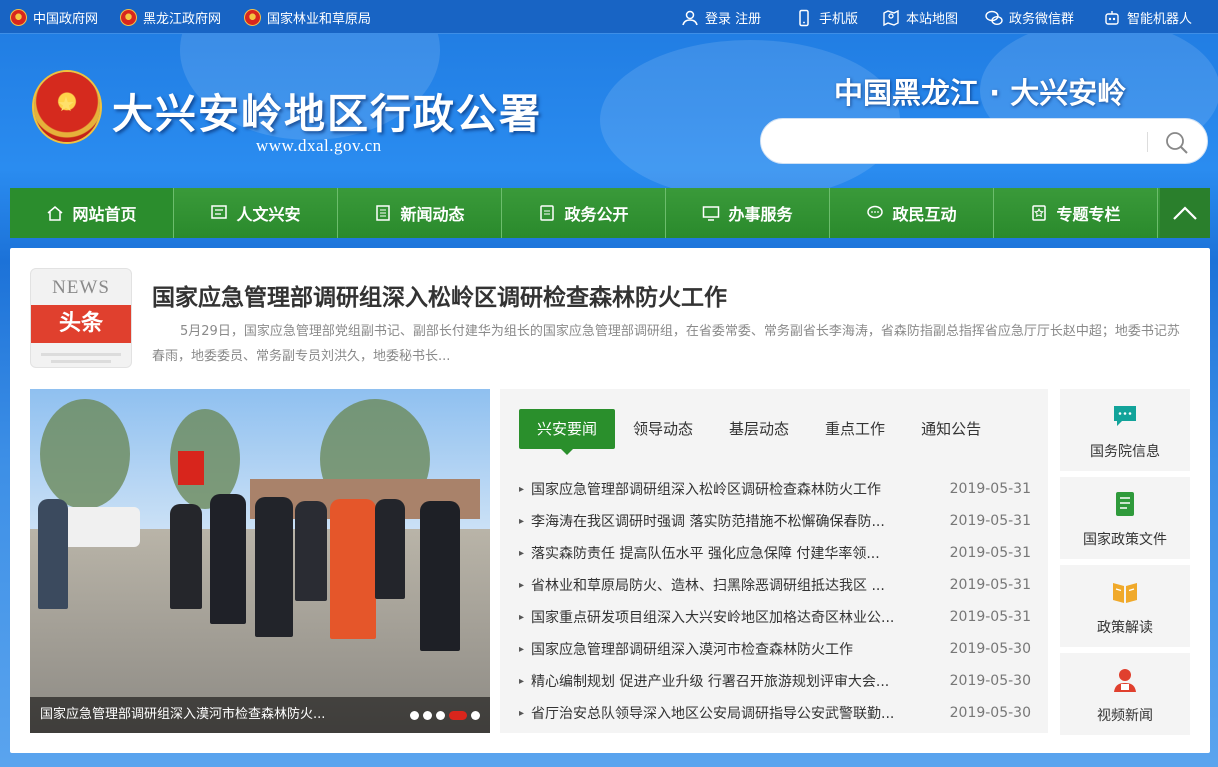  I want to click on headline-badge: NEWS 头条, so click(81, 318).